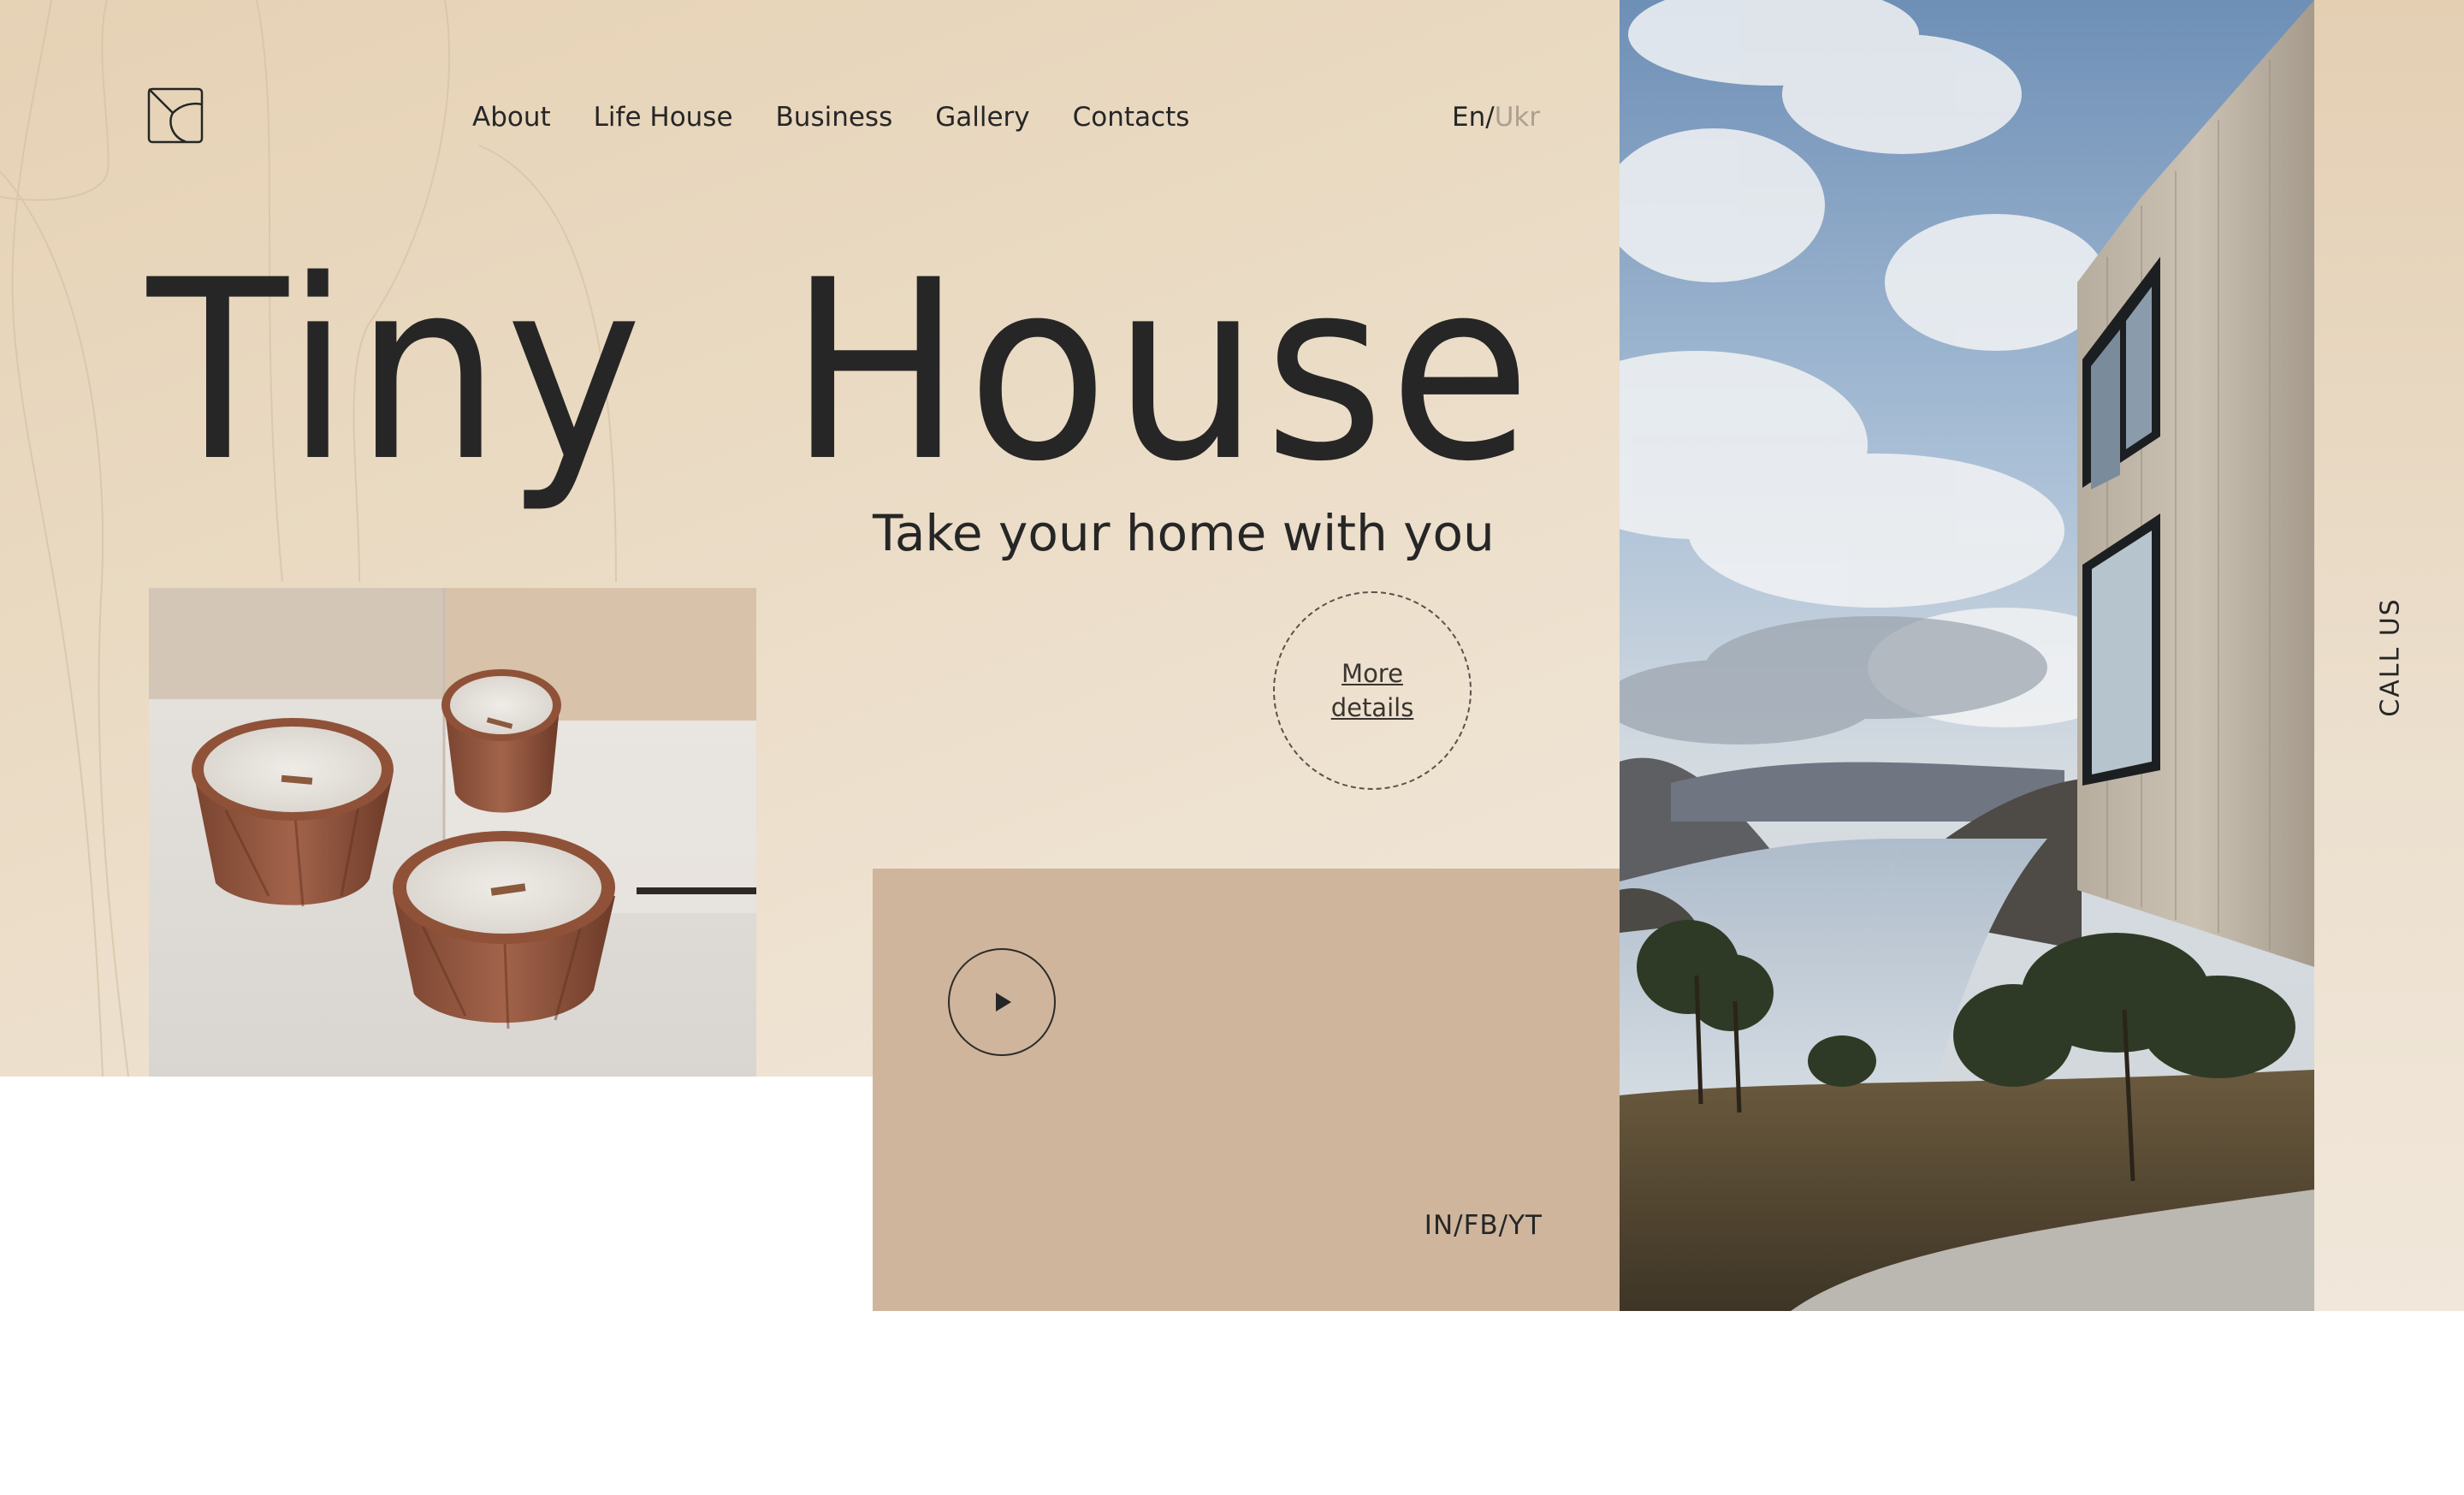 Image resolution: width=2464 pixels, height=1495 pixels. Describe the element at coordinates (1246, 1090) in the screenshot. I see `video-panel: IN/FB/YT` at that location.